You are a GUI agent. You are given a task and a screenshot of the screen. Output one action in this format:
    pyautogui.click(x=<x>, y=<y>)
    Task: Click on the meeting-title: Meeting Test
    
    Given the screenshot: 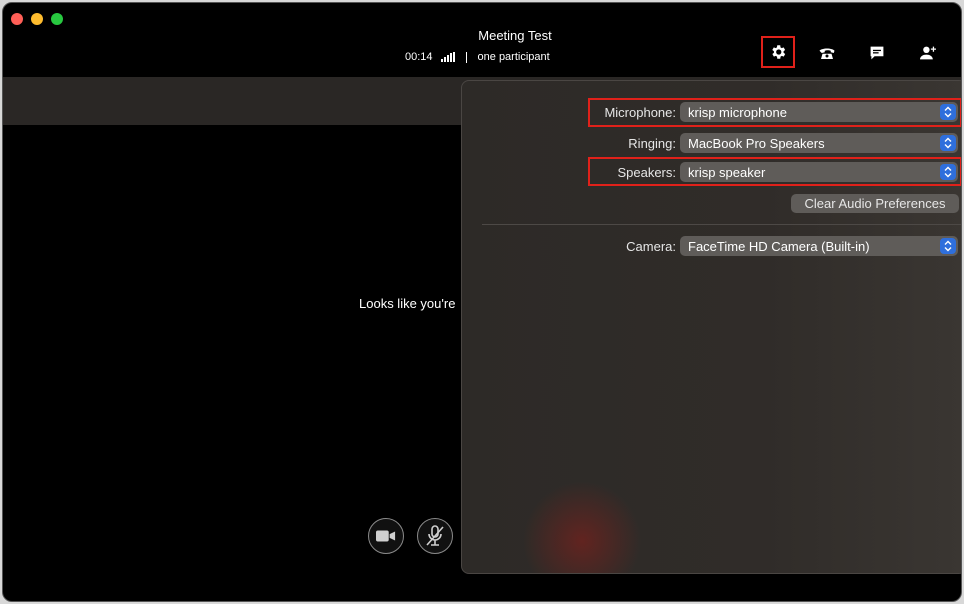 What is the action you would take?
    pyautogui.click(x=515, y=35)
    